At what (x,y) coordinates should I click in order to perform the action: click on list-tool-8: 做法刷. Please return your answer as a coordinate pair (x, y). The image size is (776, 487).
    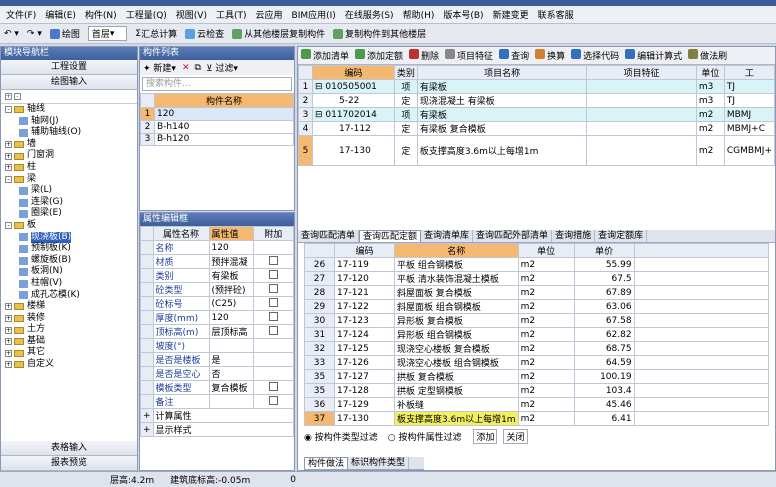
    Looking at the image, I should click on (707, 55).